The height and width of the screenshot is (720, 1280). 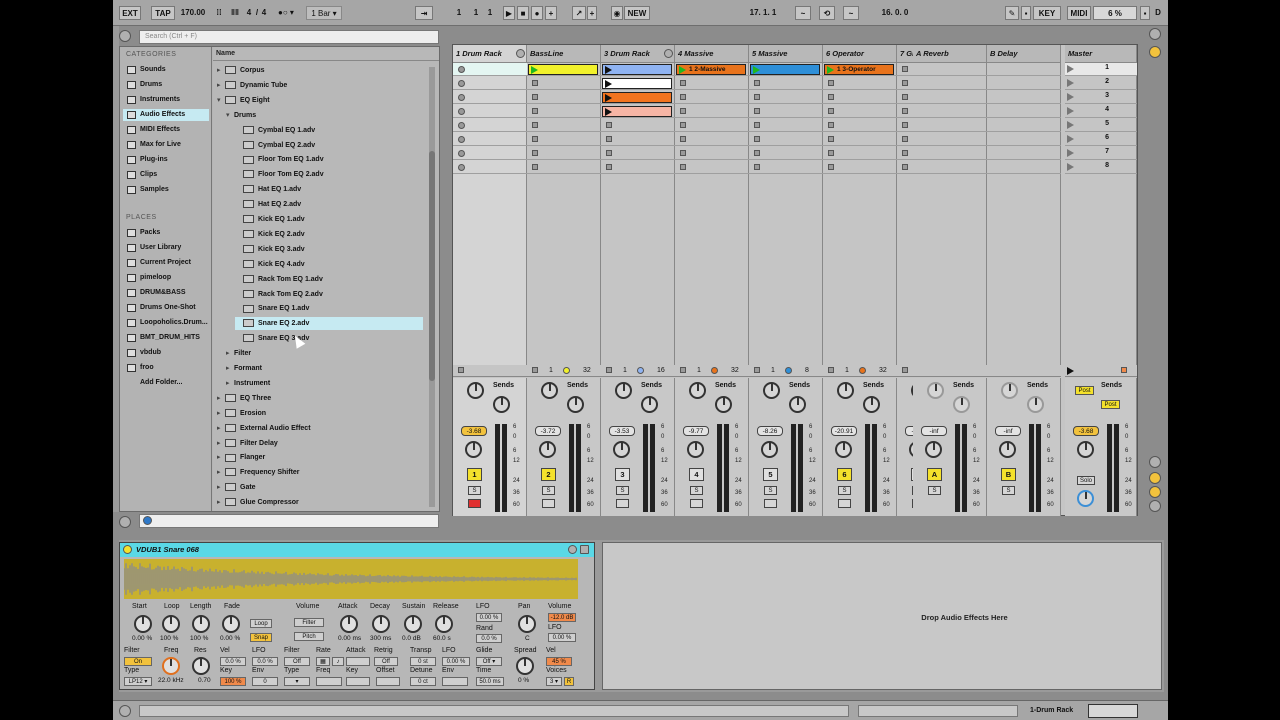 I want to click on file-item: Kick EQ 2.adv, so click(x=329, y=234).